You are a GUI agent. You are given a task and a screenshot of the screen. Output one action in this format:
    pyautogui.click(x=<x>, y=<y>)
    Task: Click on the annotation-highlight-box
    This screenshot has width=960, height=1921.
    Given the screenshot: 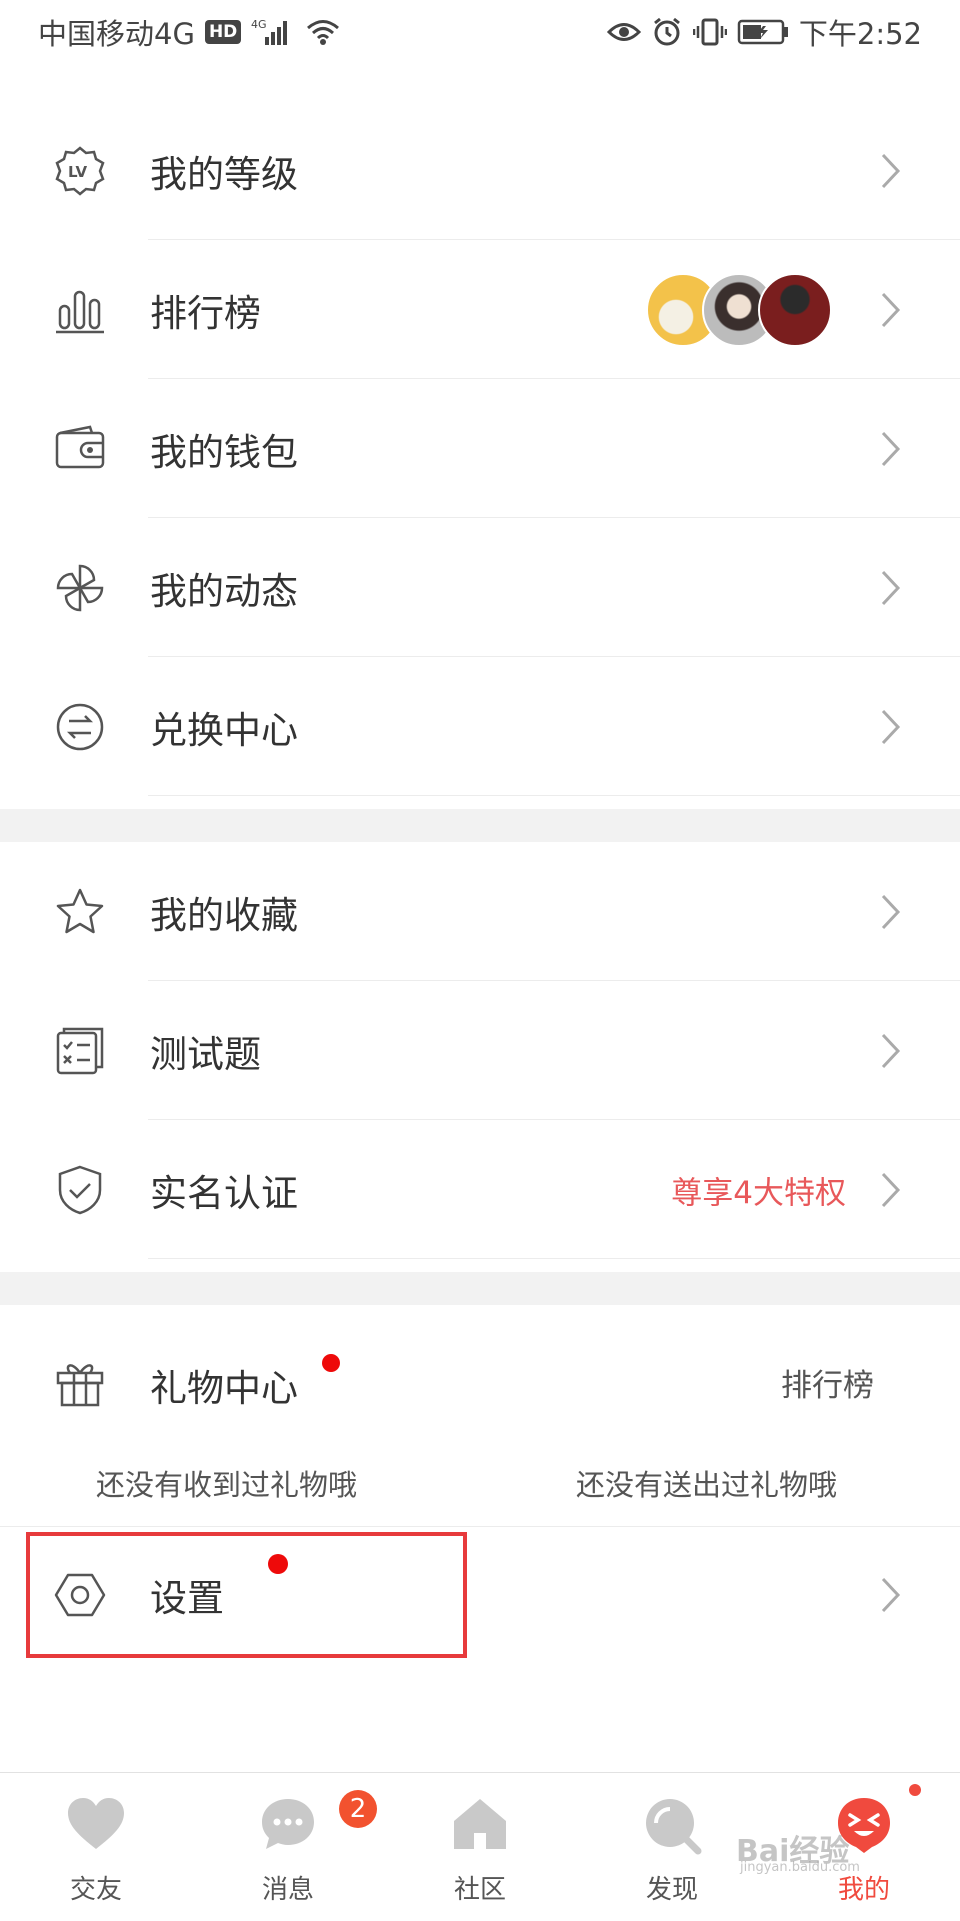 What is the action you would take?
    pyautogui.click(x=246, y=1595)
    